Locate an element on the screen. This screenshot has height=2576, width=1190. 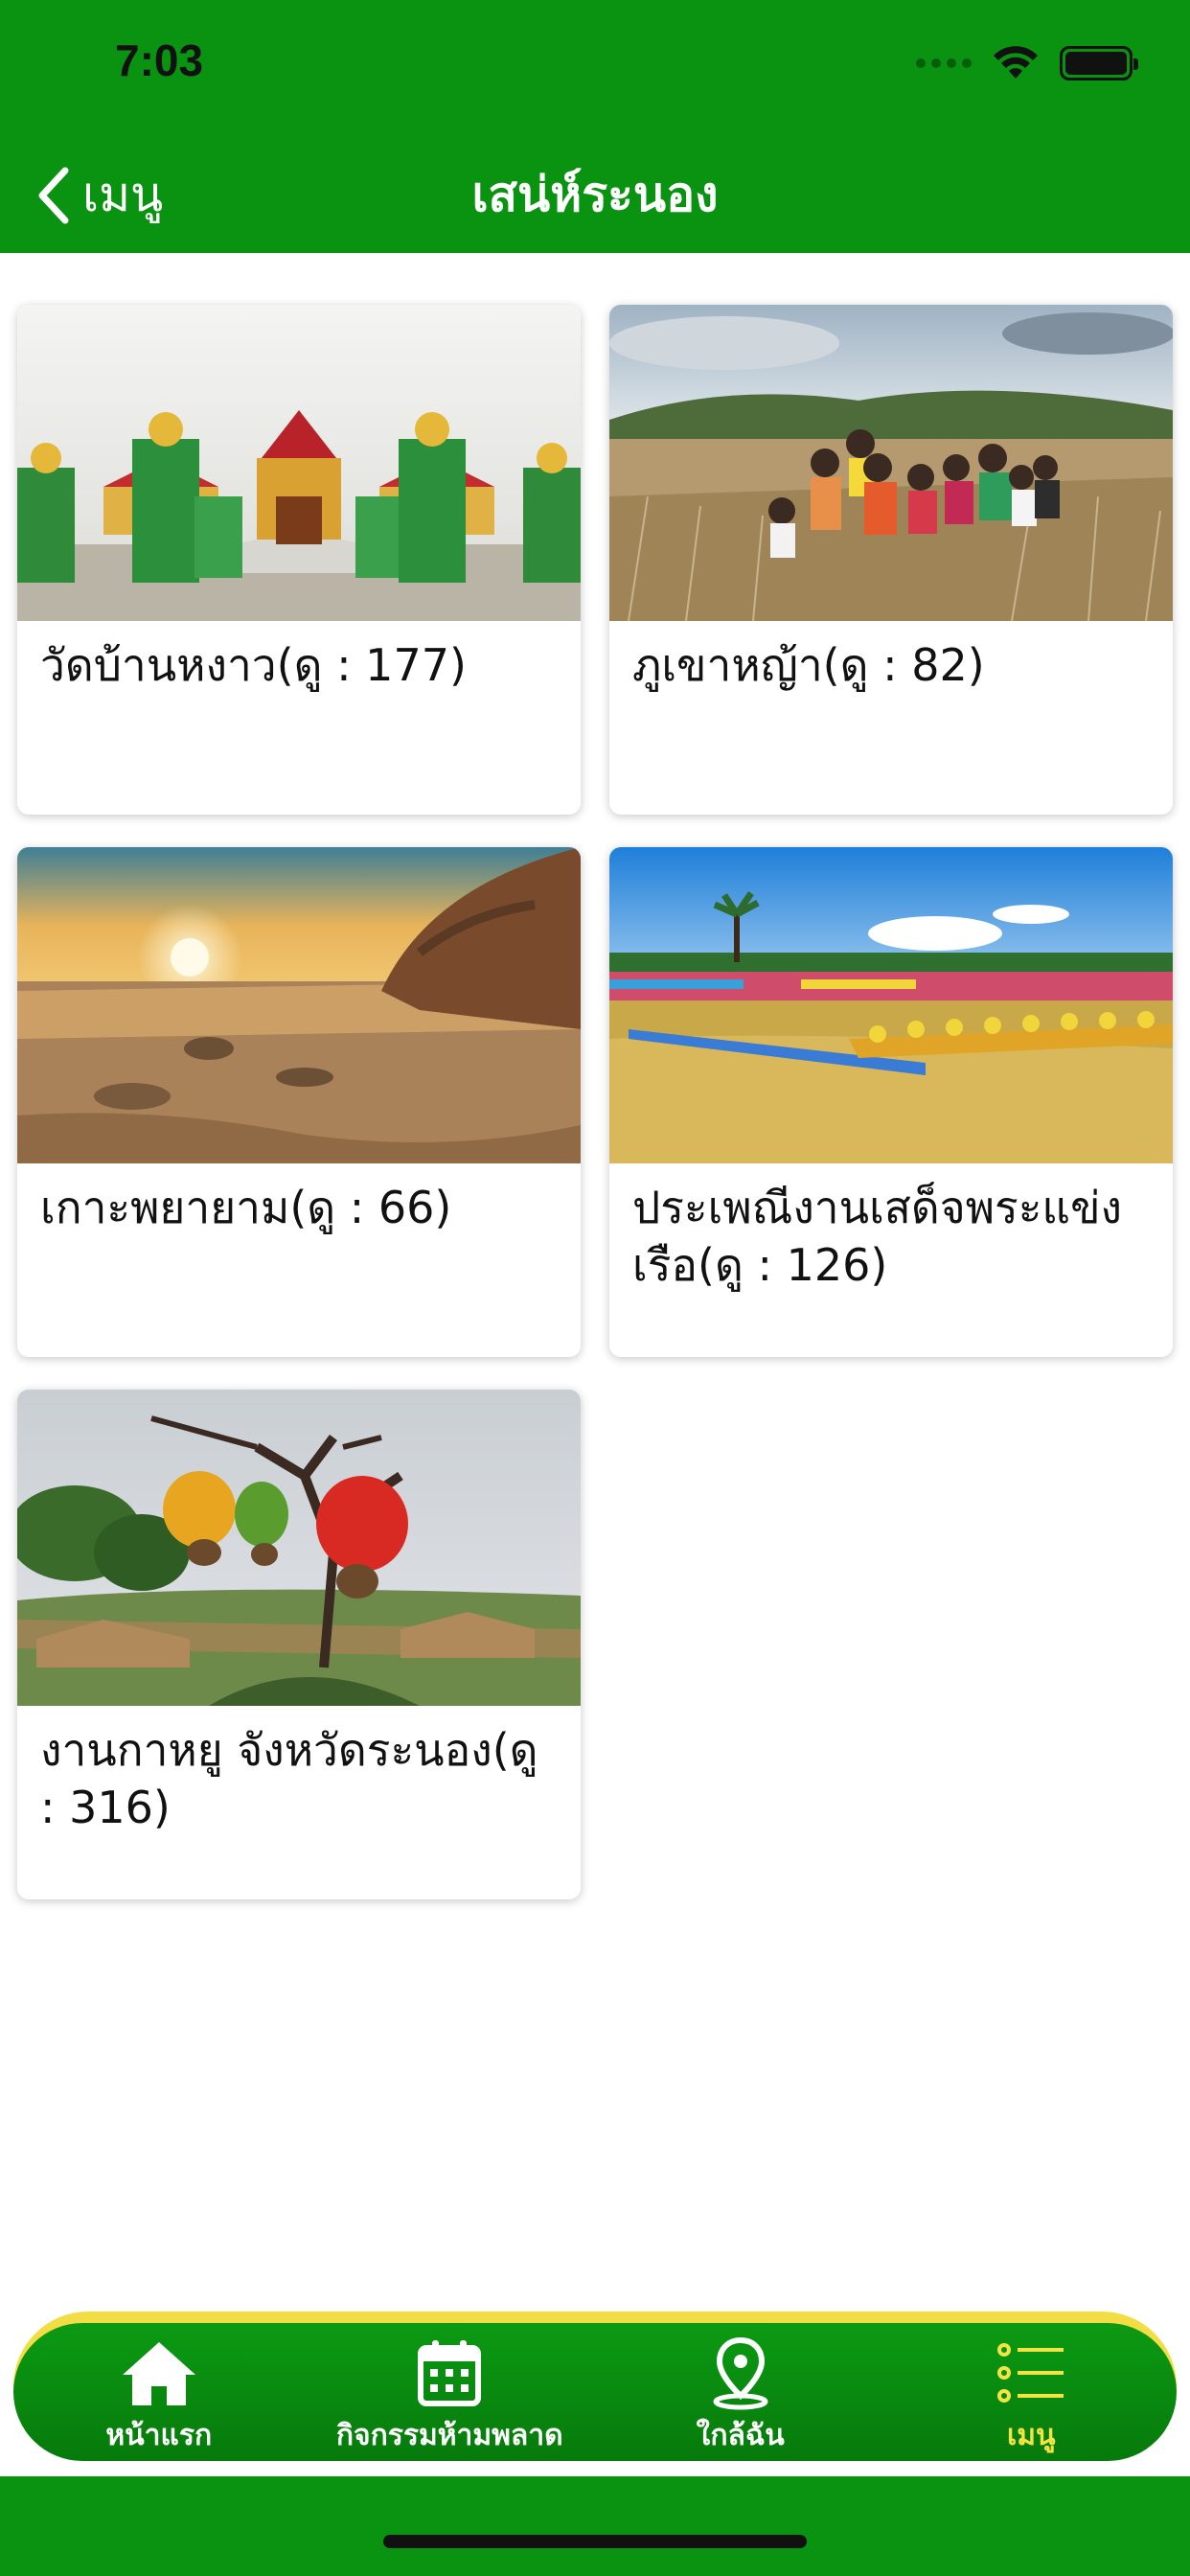
card-title: ภูเขาหญ้า(ดู : 82) is located at coordinates (809, 665).